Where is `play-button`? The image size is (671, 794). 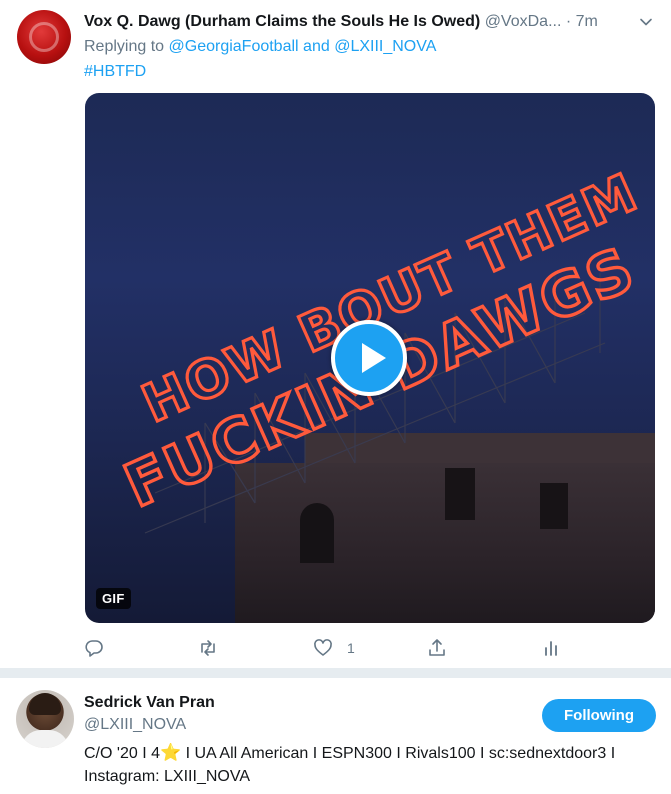 play-button is located at coordinates (369, 358).